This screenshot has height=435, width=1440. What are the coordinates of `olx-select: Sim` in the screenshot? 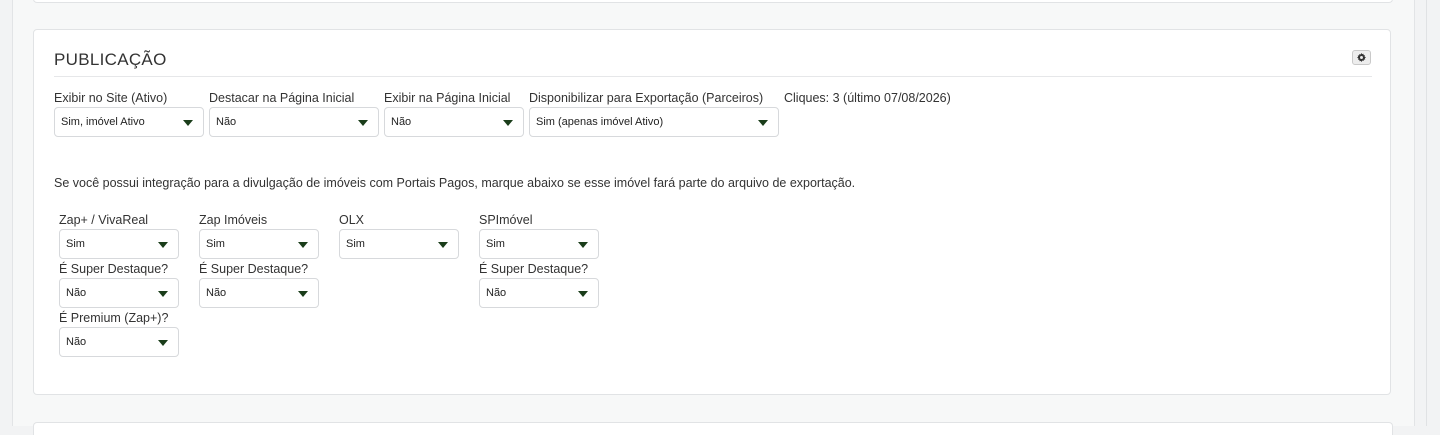 It's located at (399, 244).